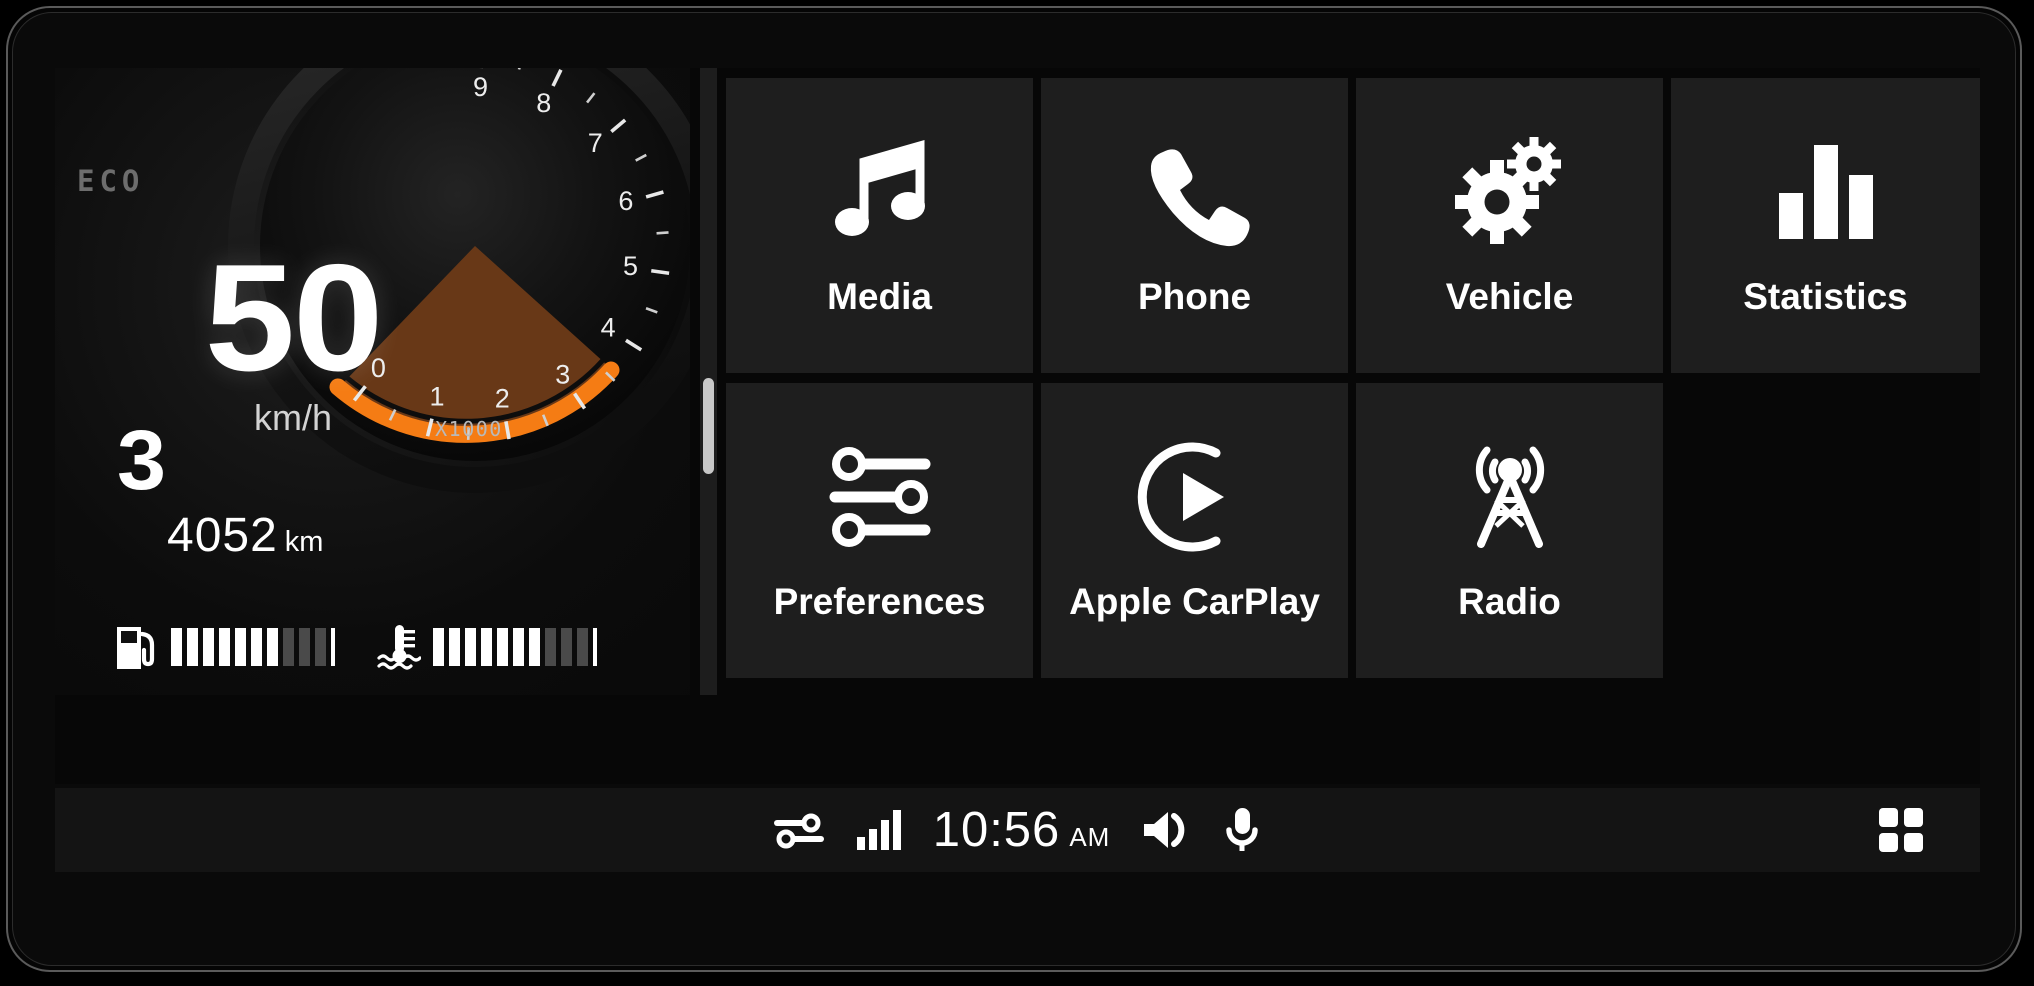  Describe the element at coordinates (304, 542) in the screenshot. I see `odometer-unit: km` at that location.